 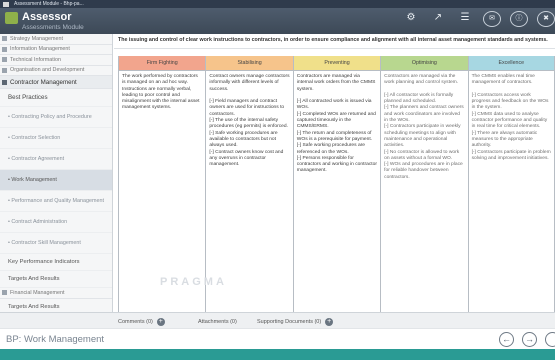 I want to click on app-title: Assessor, so click(x=47, y=17).